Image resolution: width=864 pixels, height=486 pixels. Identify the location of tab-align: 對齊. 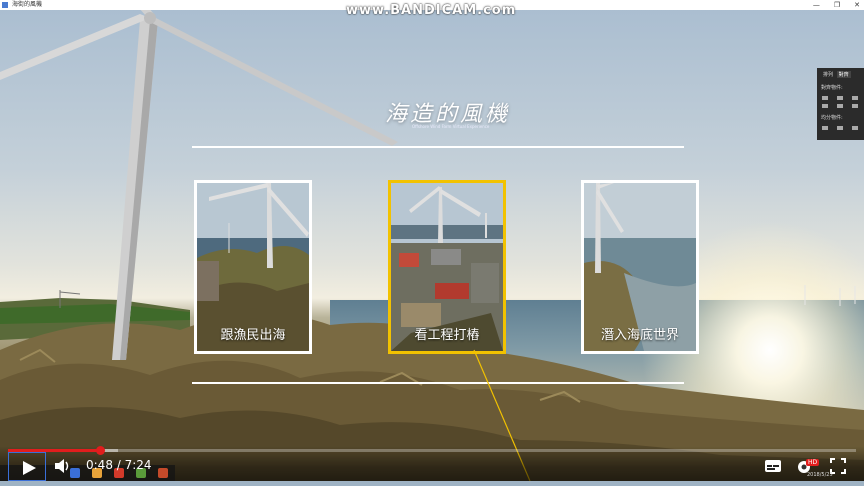
(843, 74).